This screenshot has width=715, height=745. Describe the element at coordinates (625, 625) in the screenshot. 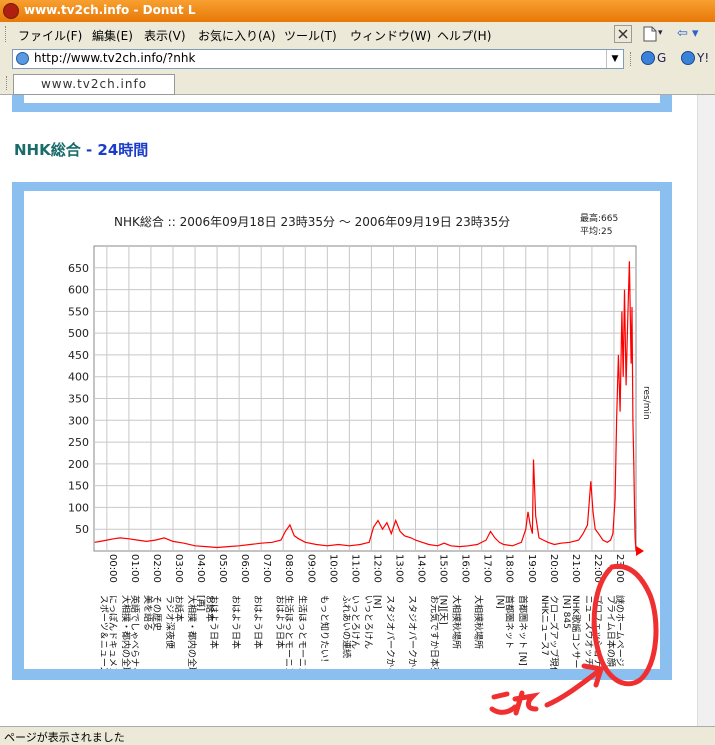

I see `annotation-circle` at that location.